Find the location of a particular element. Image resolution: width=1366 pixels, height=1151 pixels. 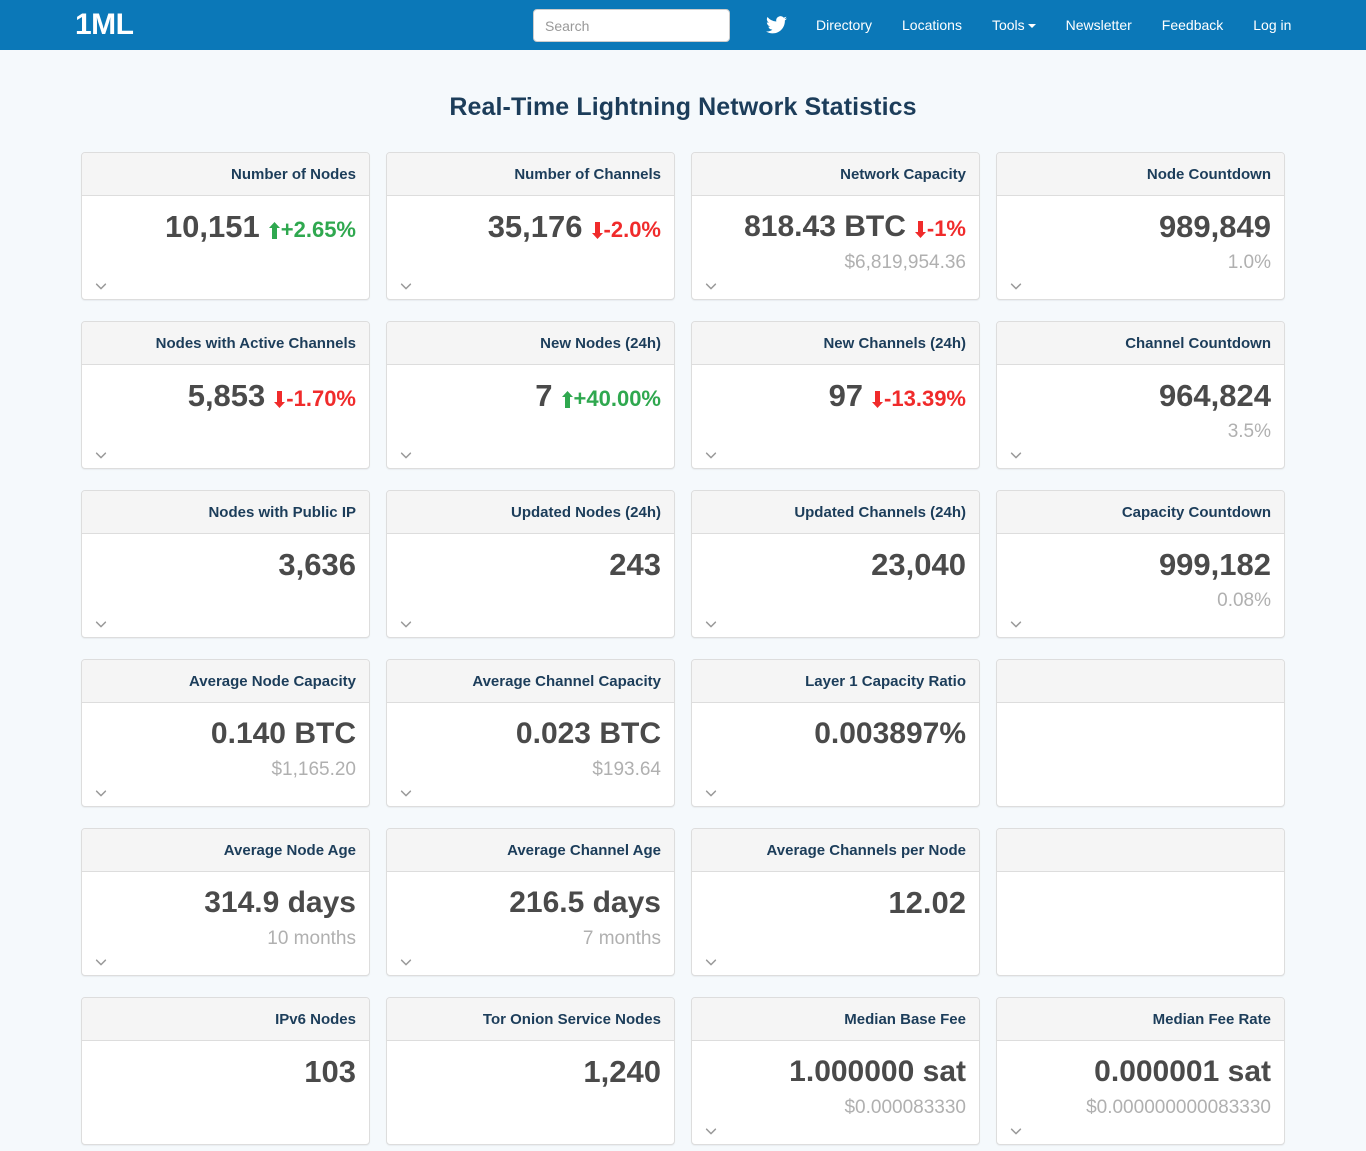

stat-value: 5,853 is located at coordinates (226, 395).